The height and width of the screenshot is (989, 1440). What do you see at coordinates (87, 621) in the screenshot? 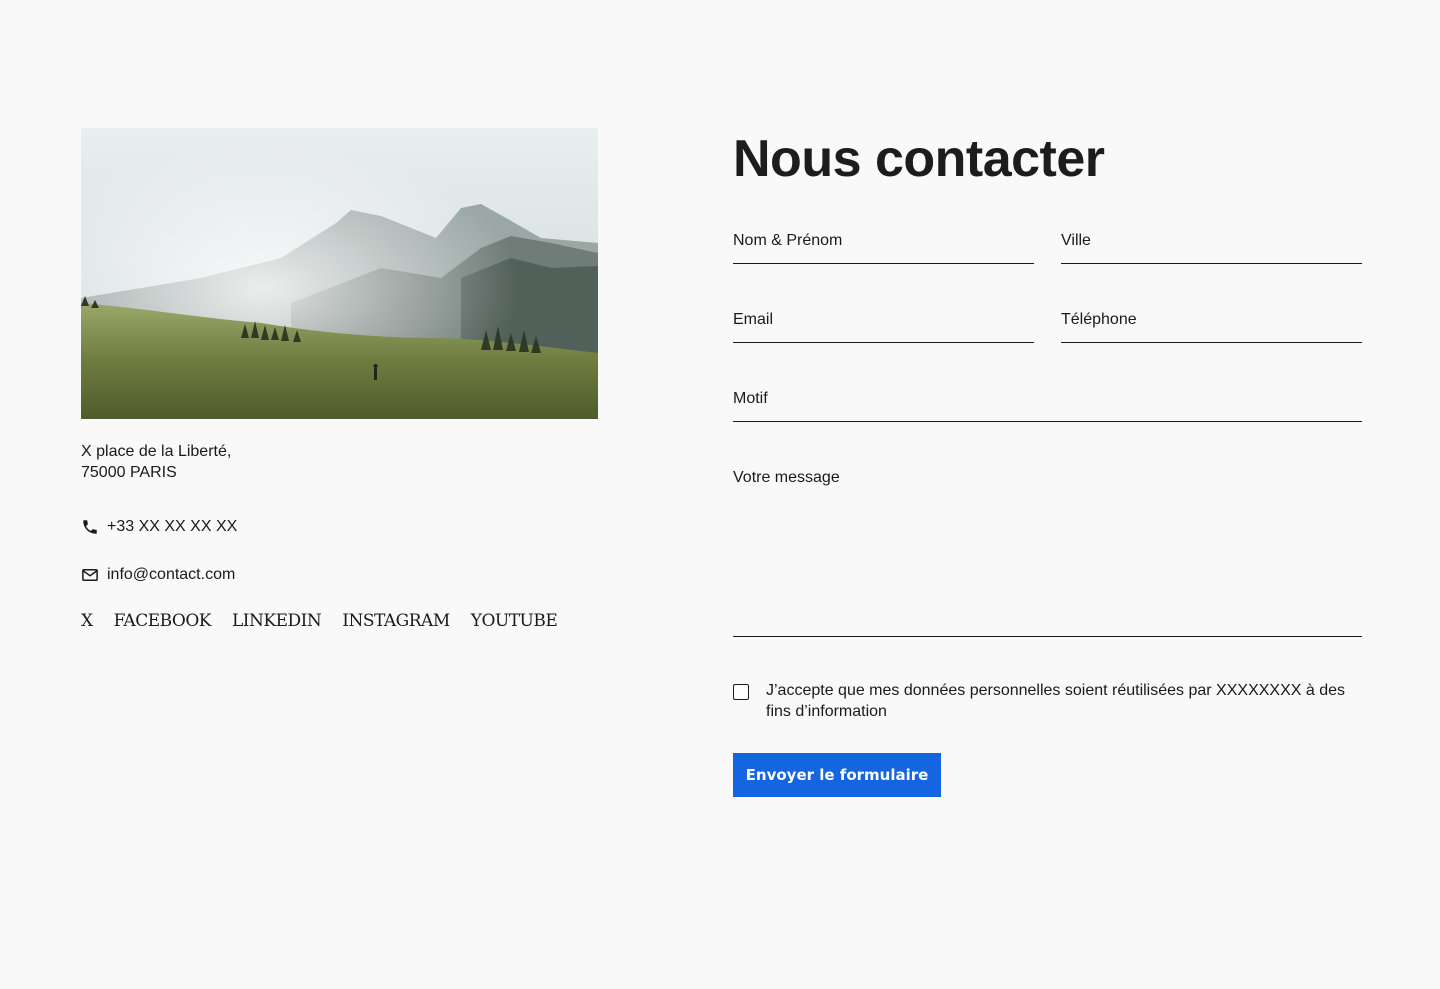
I see `social-link-x: X` at bounding box center [87, 621].